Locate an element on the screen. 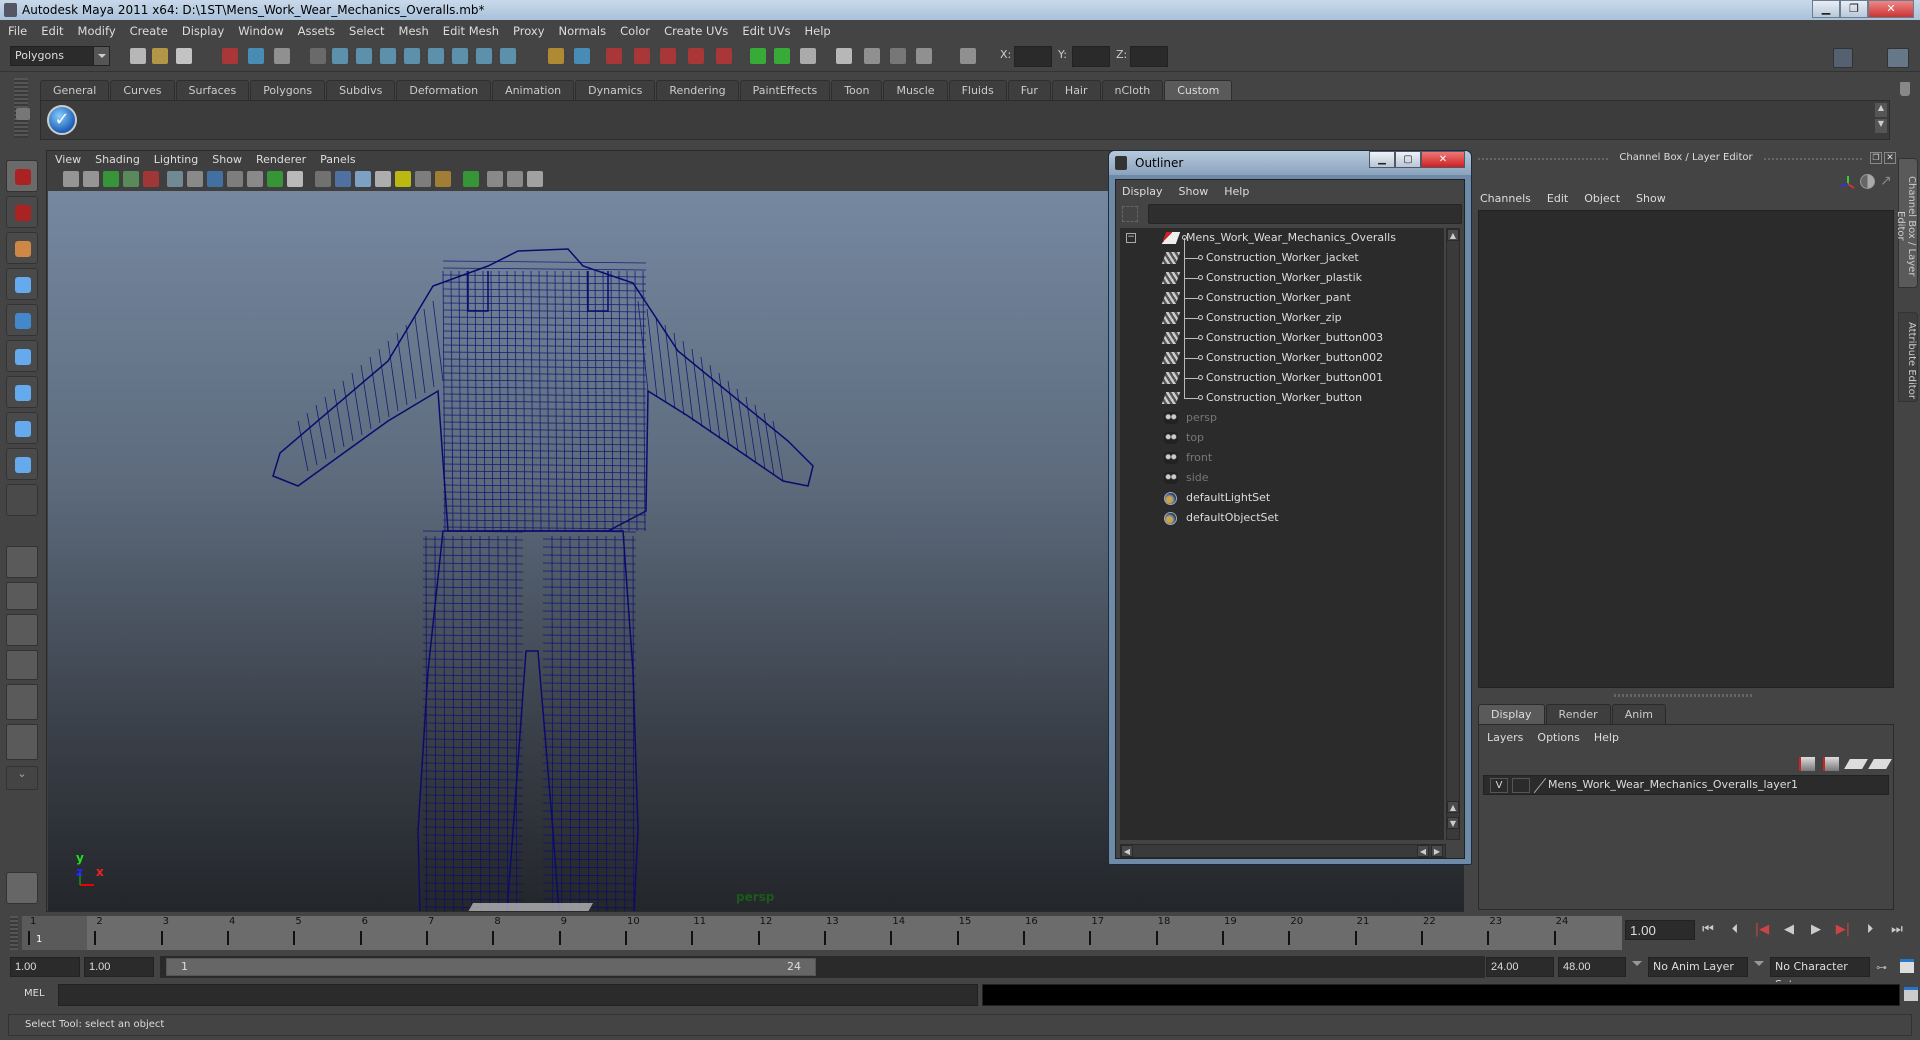 The height and width of the screenshot is (1040, 1920). shelf-tab-fluids: Fluids is located at coordinates (977, 90).